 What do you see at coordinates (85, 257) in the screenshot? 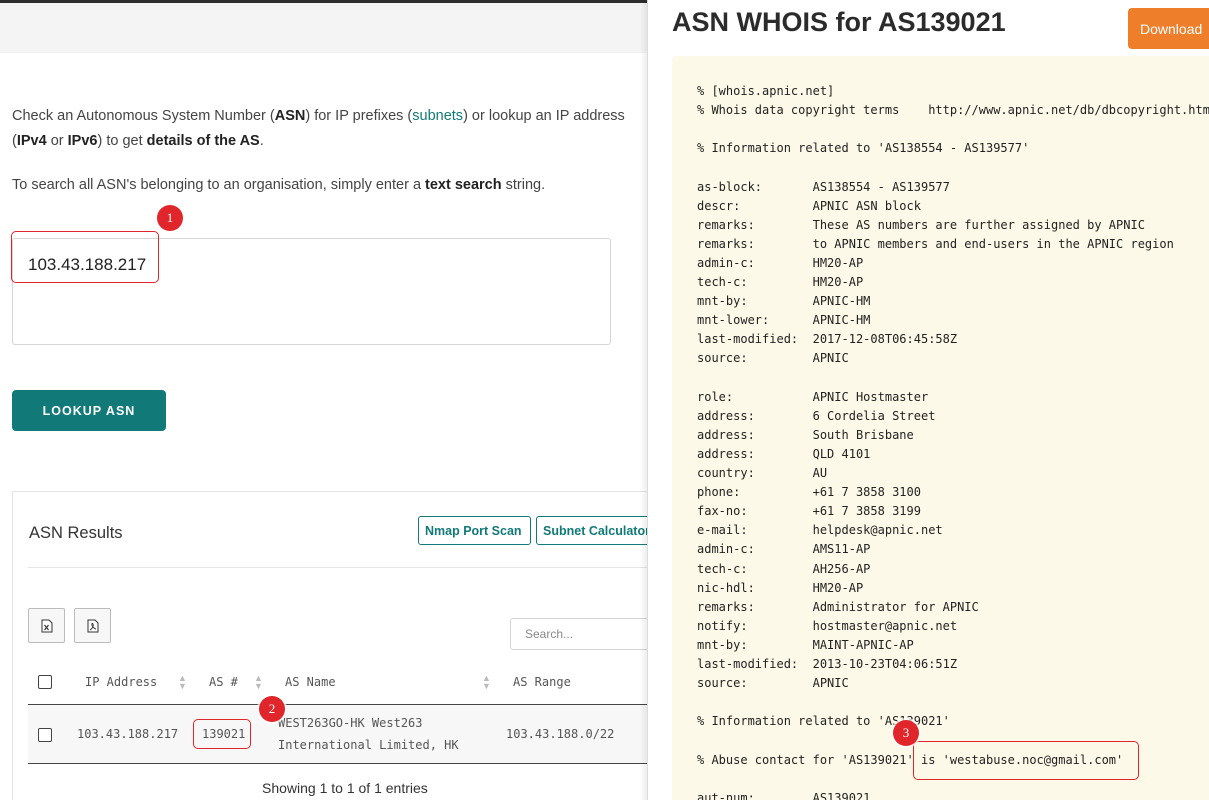
I see `highlight-input` at bounding box center [85, 257].